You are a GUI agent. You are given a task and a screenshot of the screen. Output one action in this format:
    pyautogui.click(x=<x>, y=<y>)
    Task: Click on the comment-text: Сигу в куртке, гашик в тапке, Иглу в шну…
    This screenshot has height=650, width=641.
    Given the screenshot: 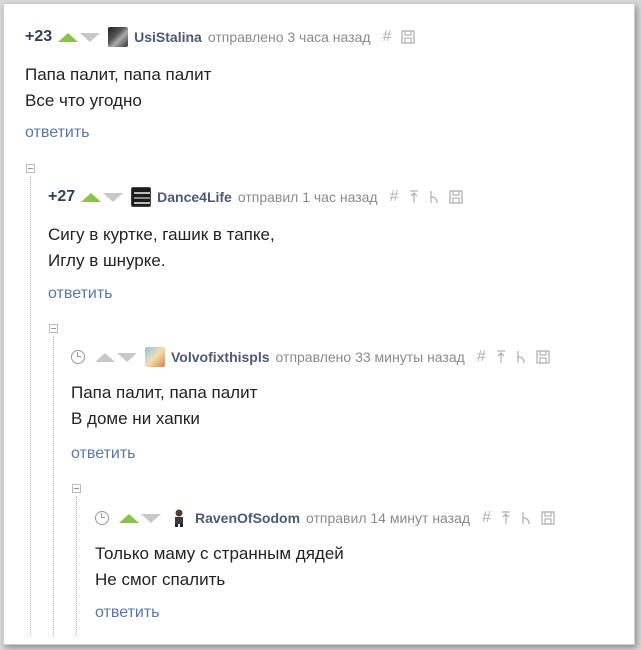 What is the action you would take?
    pyautogui.click(x=161, y=248)
    